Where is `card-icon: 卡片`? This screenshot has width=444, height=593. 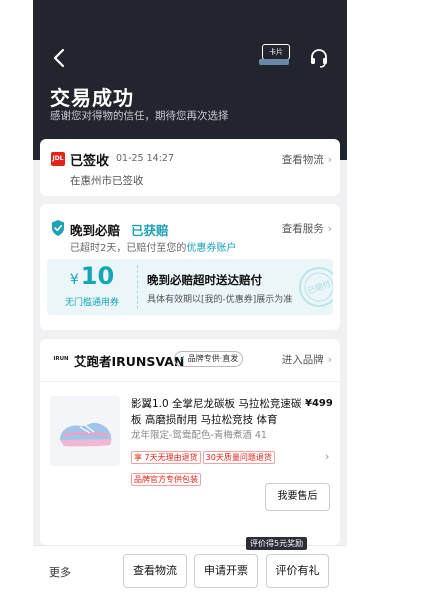
card-icon: 卡片 is located at coordinates (274, 55).